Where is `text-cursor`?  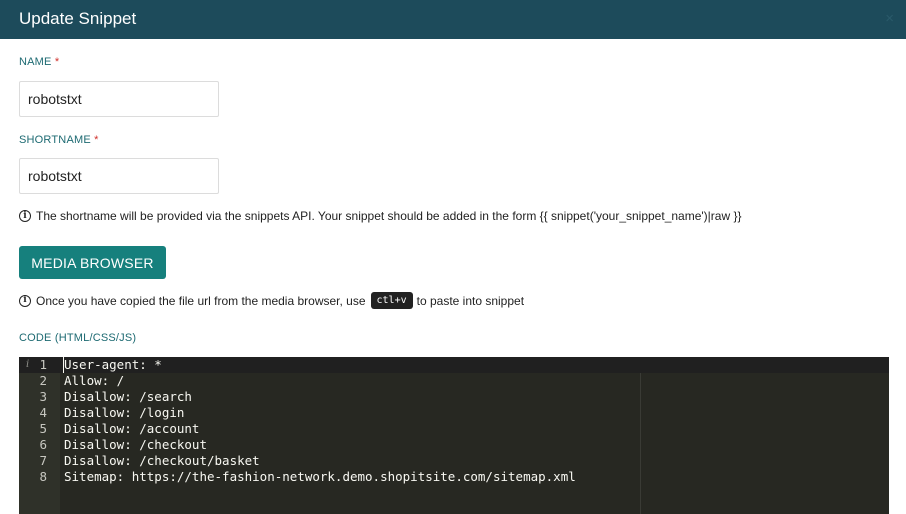 text-cursor is located at coordinates (63, 365).